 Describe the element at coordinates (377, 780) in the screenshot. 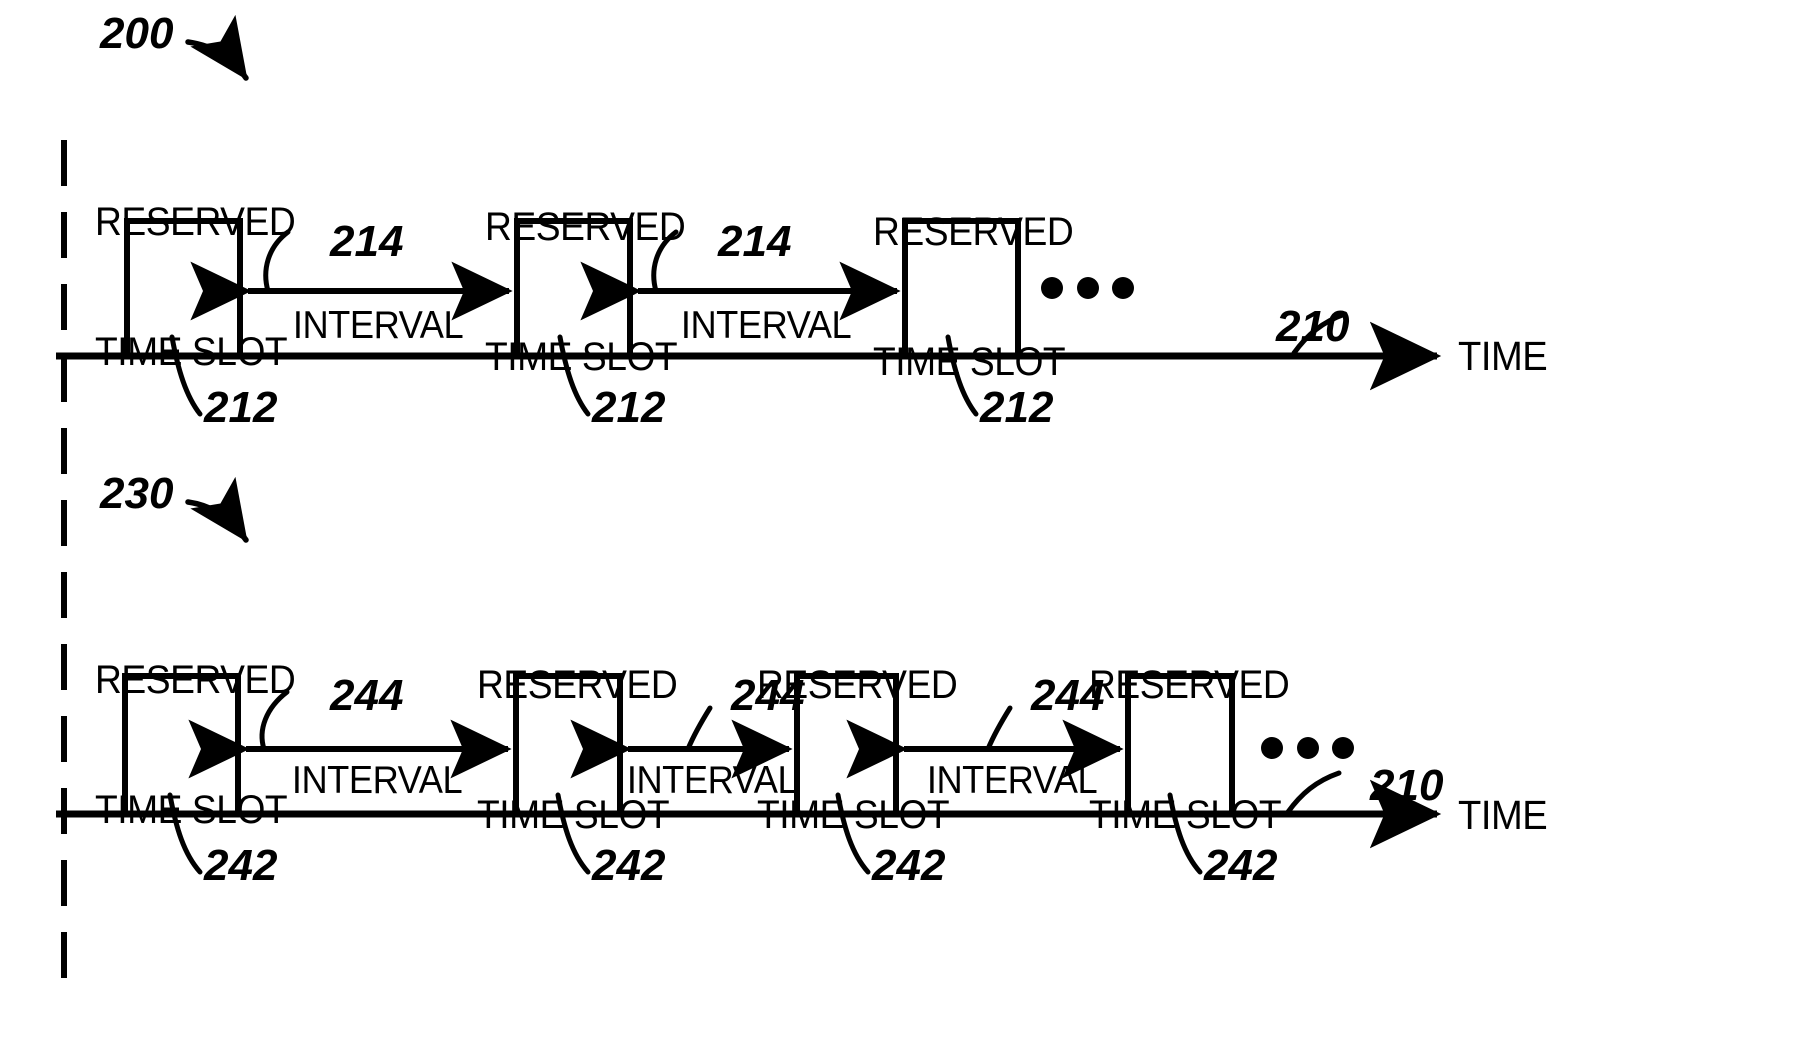

I see `interval-caption-bottom-1: INTERVAL` at that location.